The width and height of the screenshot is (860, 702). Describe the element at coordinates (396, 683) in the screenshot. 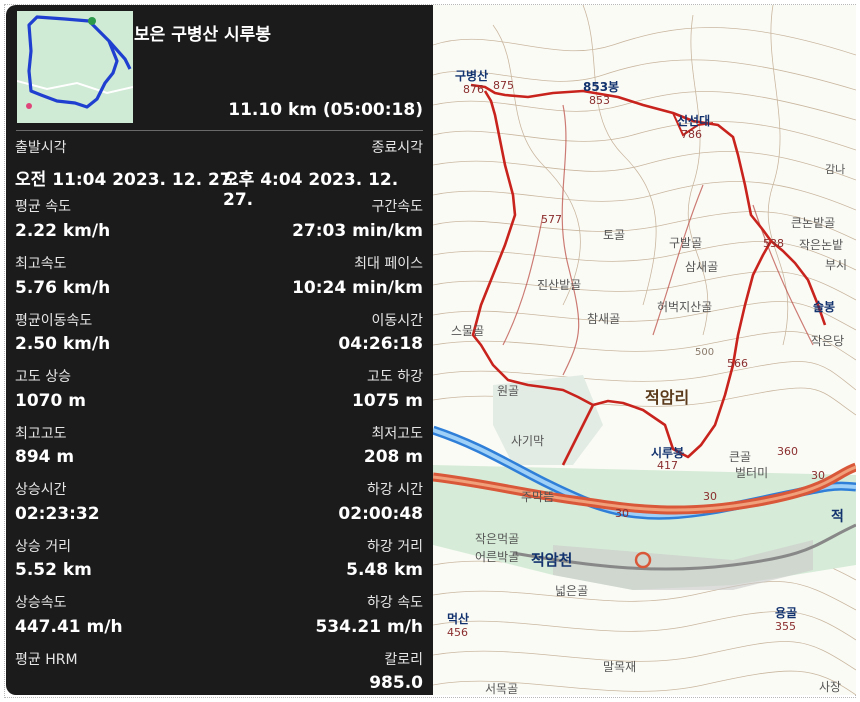

I see `stat-value: 985.0` at that location.